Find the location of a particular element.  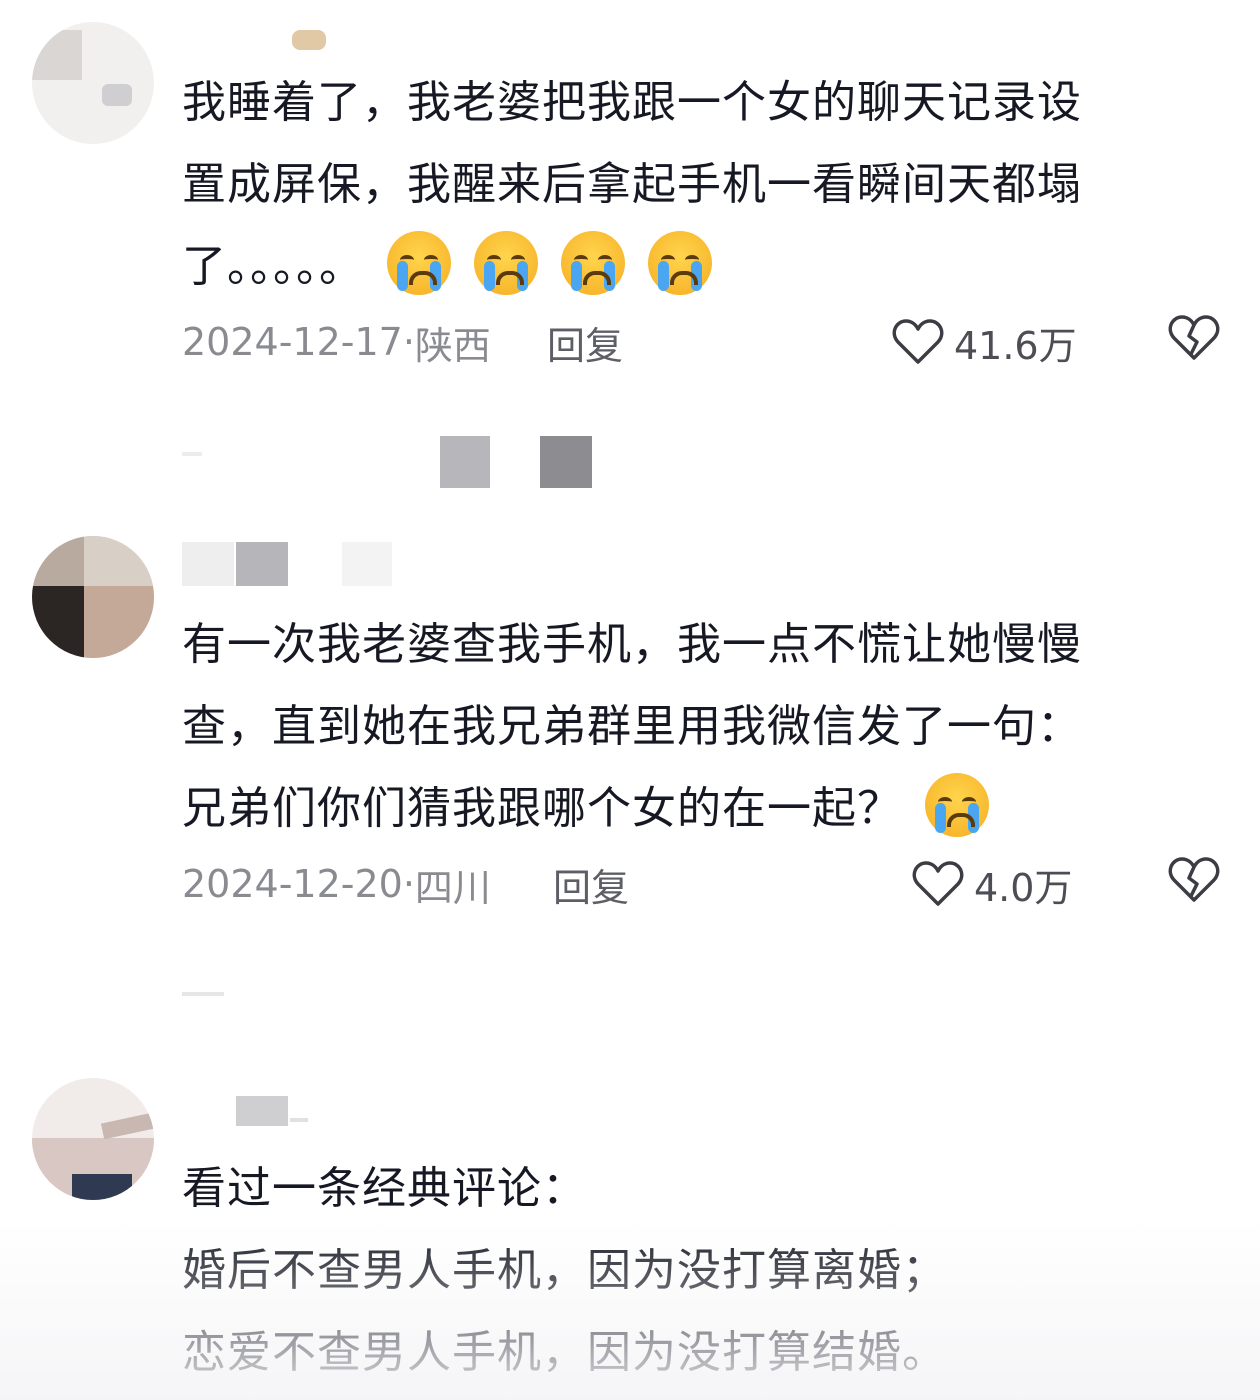

comment-location: 陕西 is located at coordinates (452, 345).